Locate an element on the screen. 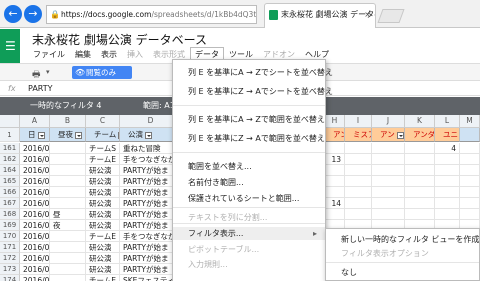  header-cell-M is located at coordinates (470, 135).